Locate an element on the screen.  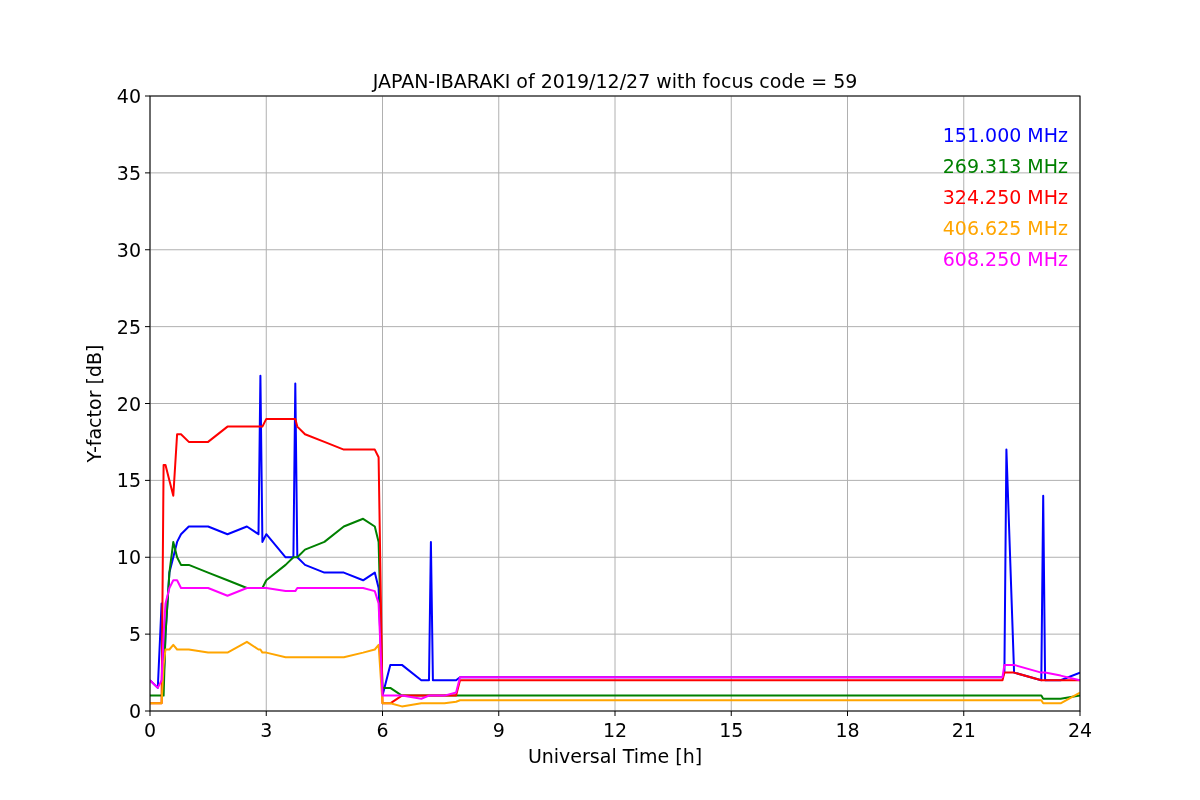
x-tick-label: 24 is located at coordinates (1080, 730).